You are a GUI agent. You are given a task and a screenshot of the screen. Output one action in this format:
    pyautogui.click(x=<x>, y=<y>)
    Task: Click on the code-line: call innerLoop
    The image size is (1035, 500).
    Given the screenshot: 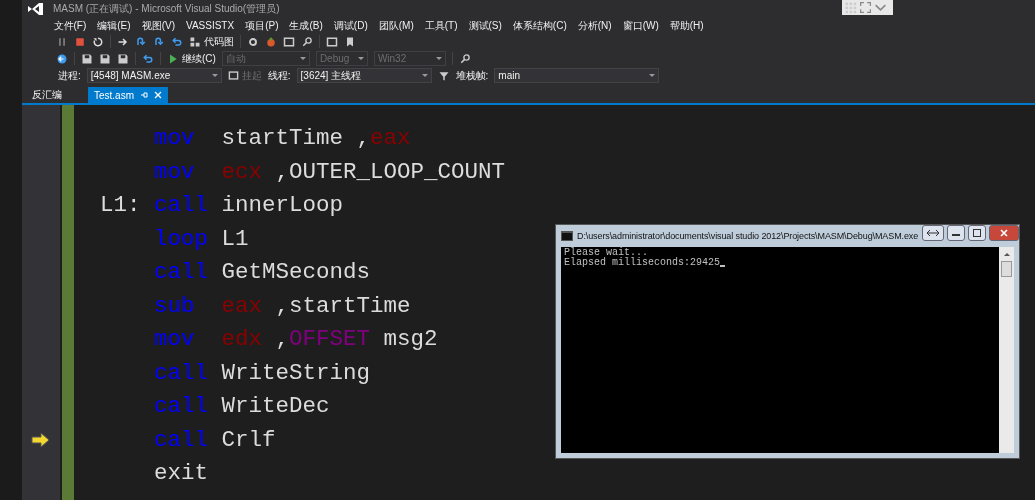 What is the action you would take?
    pyautogui.click(x=249, y=205)
    